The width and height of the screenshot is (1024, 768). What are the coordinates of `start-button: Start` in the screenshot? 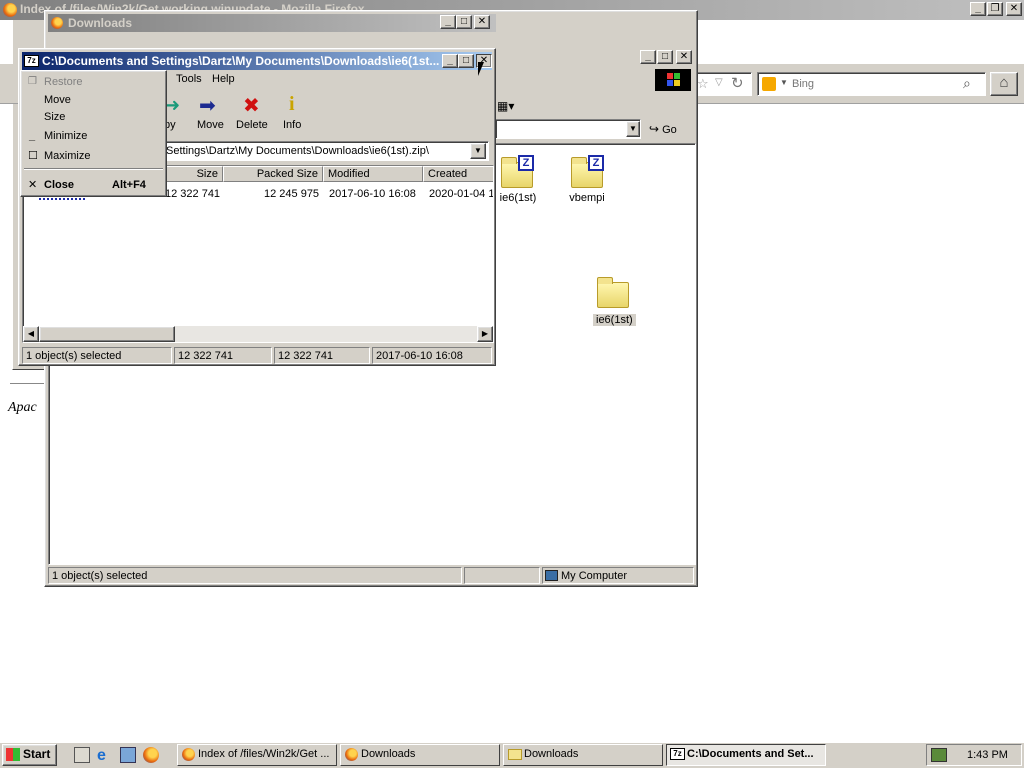 It's located at (29, 755).